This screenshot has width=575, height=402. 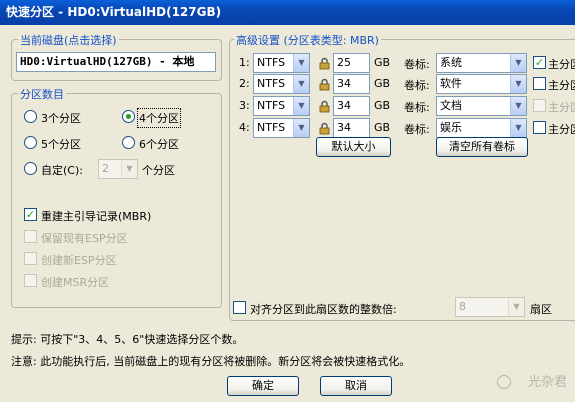 What do you see at coordinates (244, 127) in the screenshot?
I see `row-index: 4:` at bounding box center [244, 127].